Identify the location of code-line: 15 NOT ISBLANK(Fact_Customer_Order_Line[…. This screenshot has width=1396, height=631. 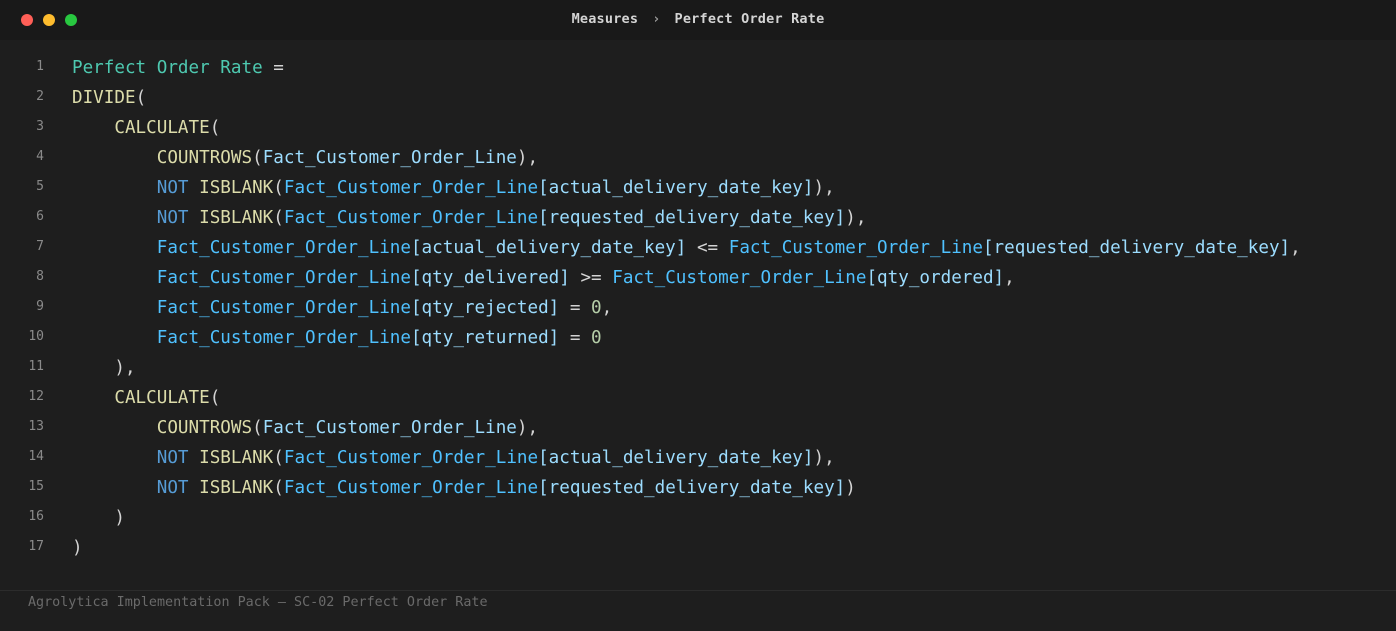
(698, 488).